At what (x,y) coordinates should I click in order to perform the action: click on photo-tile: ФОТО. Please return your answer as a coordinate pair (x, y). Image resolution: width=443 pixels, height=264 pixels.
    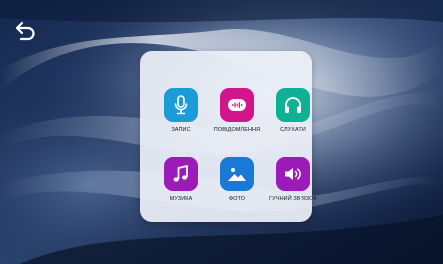
    Looking at the image, I should click on (237, 189).